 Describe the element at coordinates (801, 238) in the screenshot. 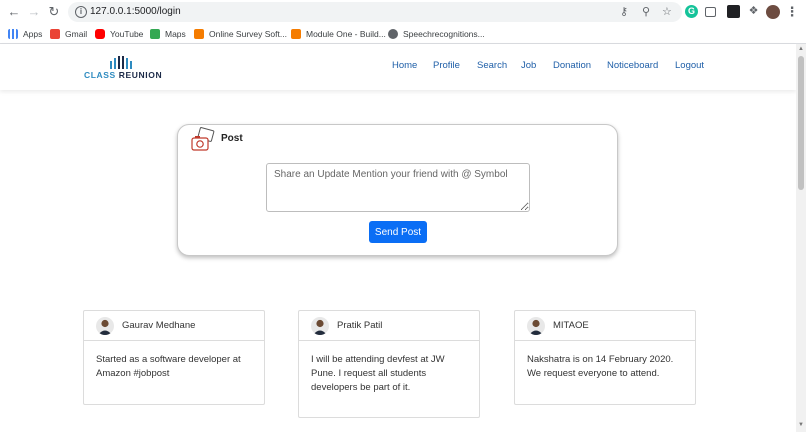

I see `page-scrollbar: ▲ ▼` at that location.